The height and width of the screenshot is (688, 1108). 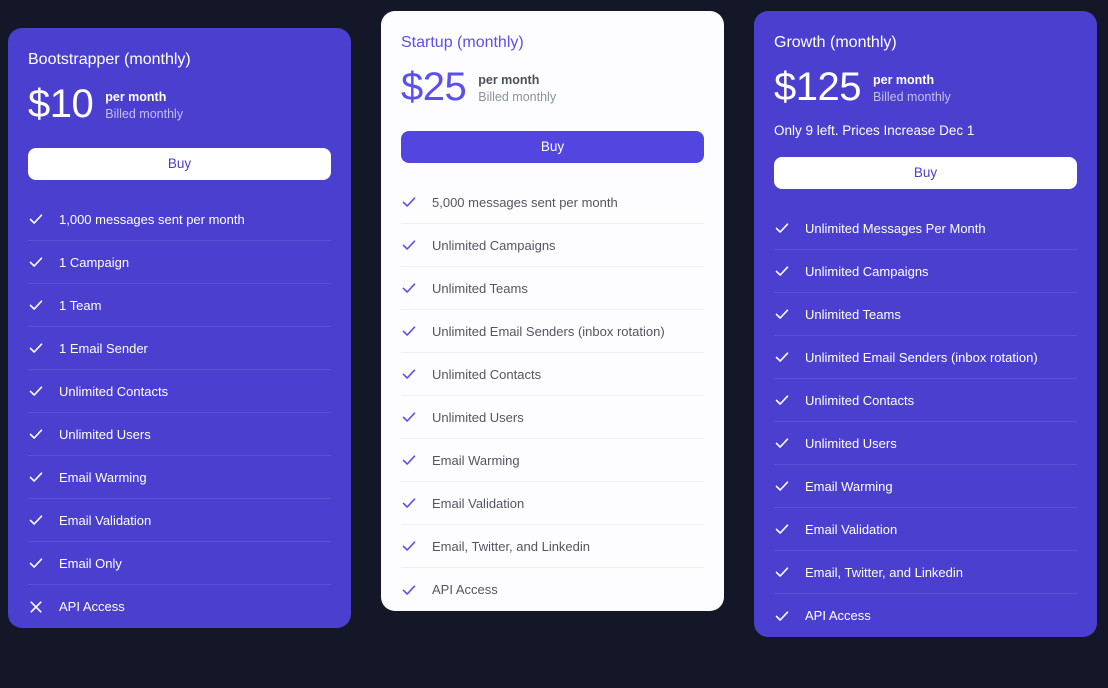 I want to click on plan-price: $10, so click(x=61, y=104).